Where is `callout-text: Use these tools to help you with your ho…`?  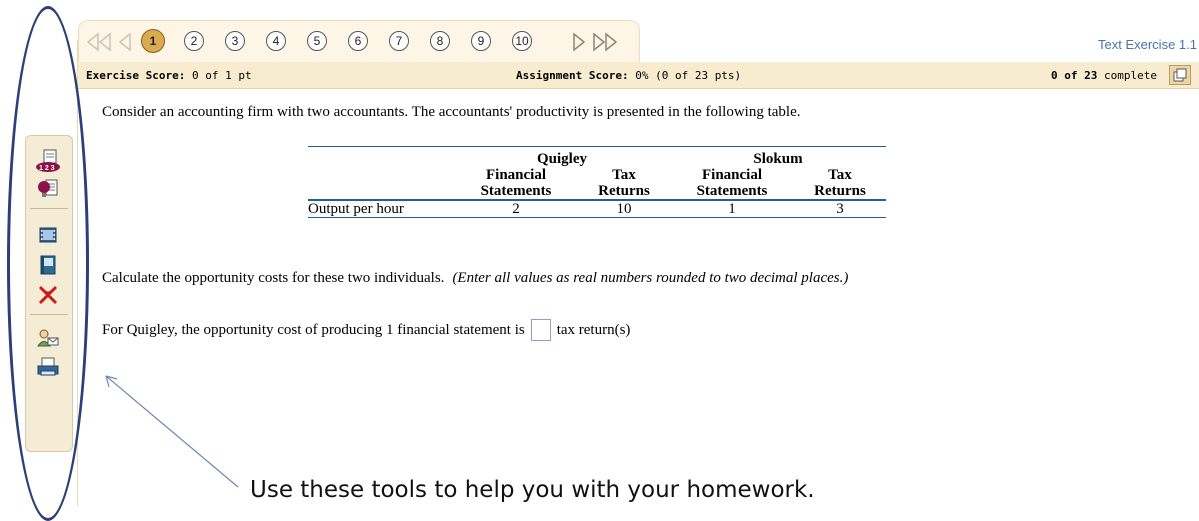
callout-text: Use these tools to help you with your ho… is located at coordinates (532, 490).